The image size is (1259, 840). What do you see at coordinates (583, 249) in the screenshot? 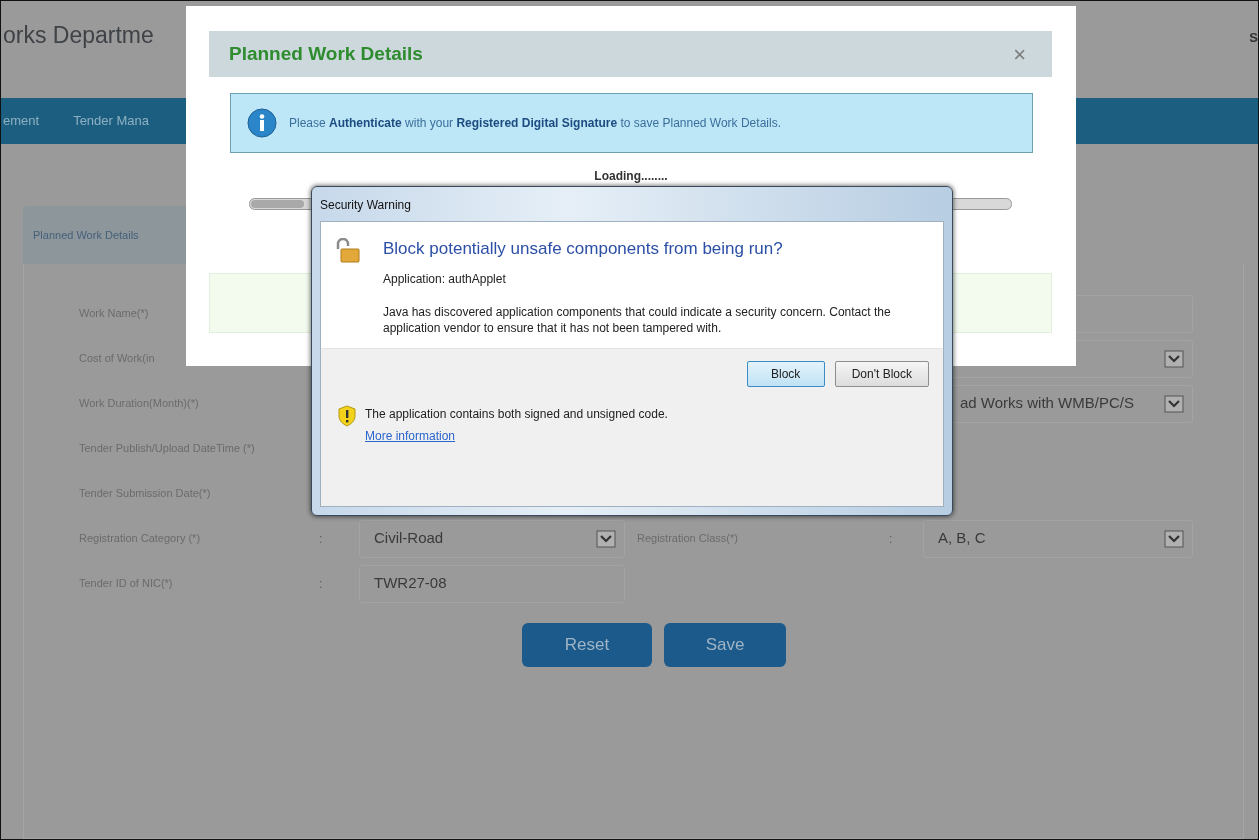
I see `dialog-heading: Block potentially unsafe components from being run?` at bounding box center [583, 249].